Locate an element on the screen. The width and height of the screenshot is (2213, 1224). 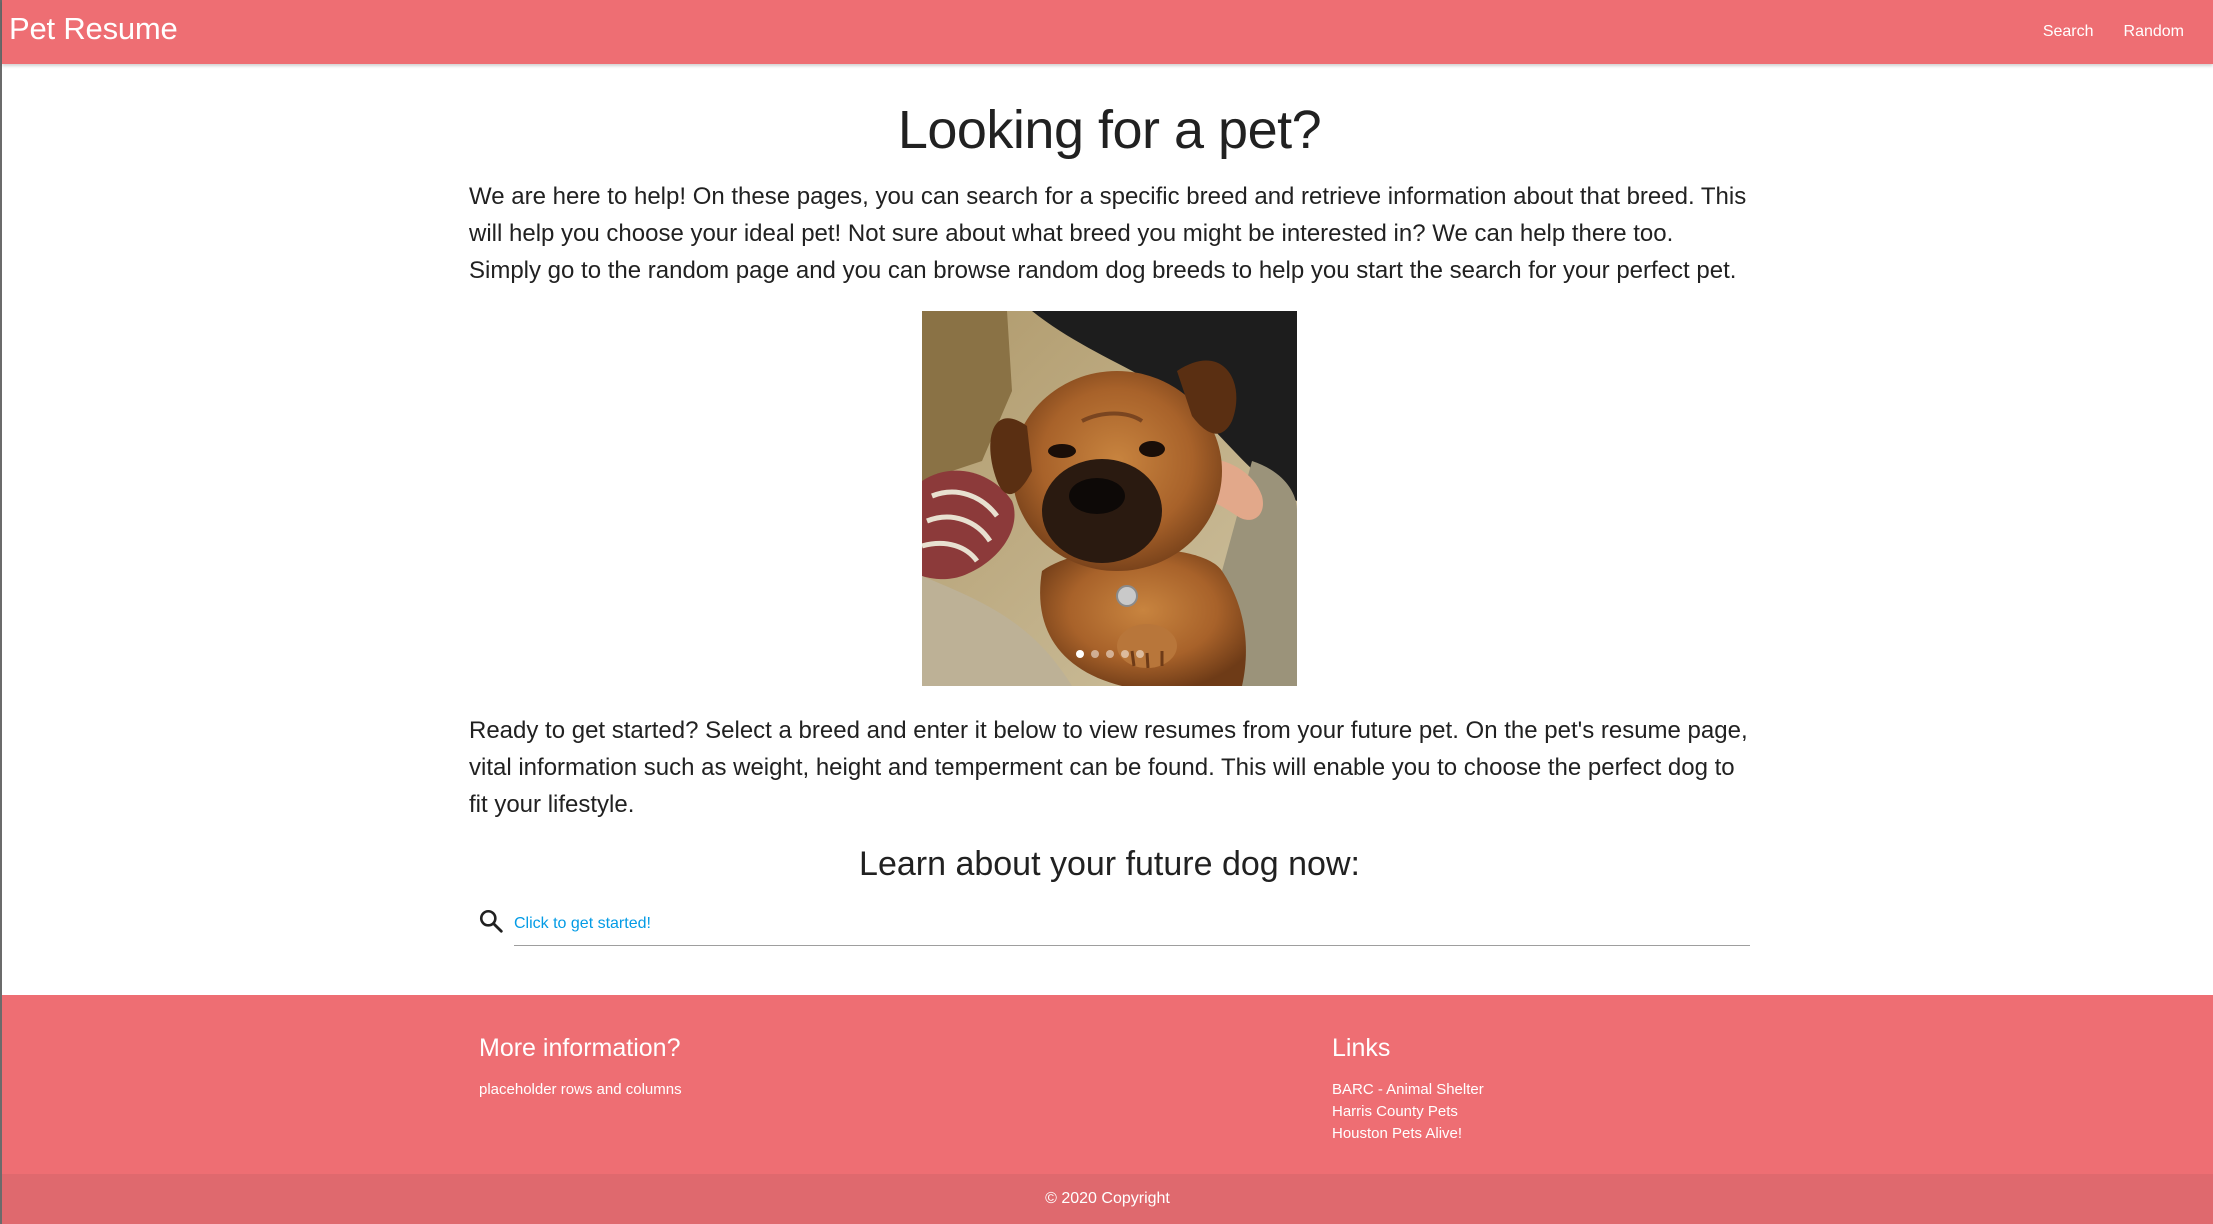
search-row is located at coordinates (1109, 925).